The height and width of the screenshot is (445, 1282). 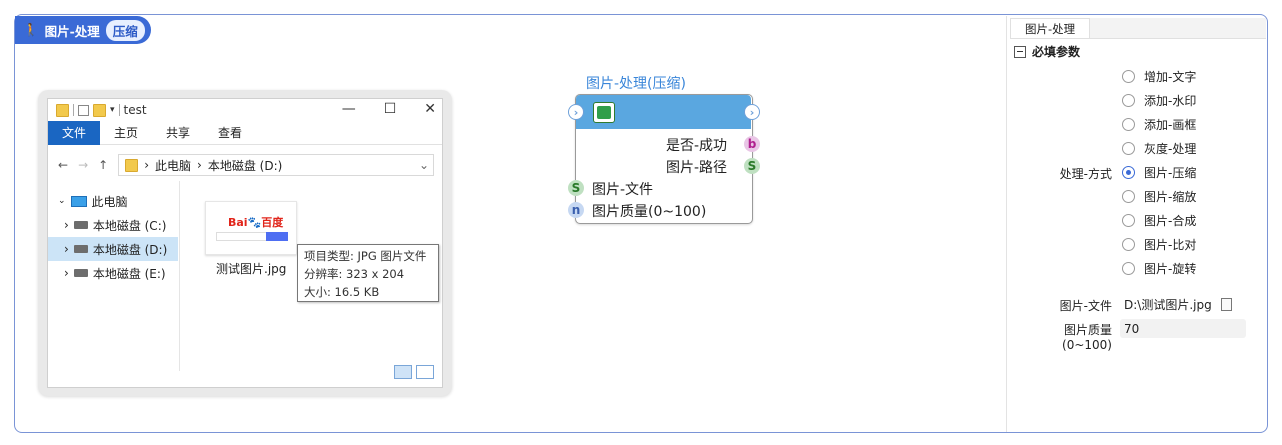 I want to click on tree-item-drive-d: › 本地磁盘 (D:), so click(x=113, y=249).